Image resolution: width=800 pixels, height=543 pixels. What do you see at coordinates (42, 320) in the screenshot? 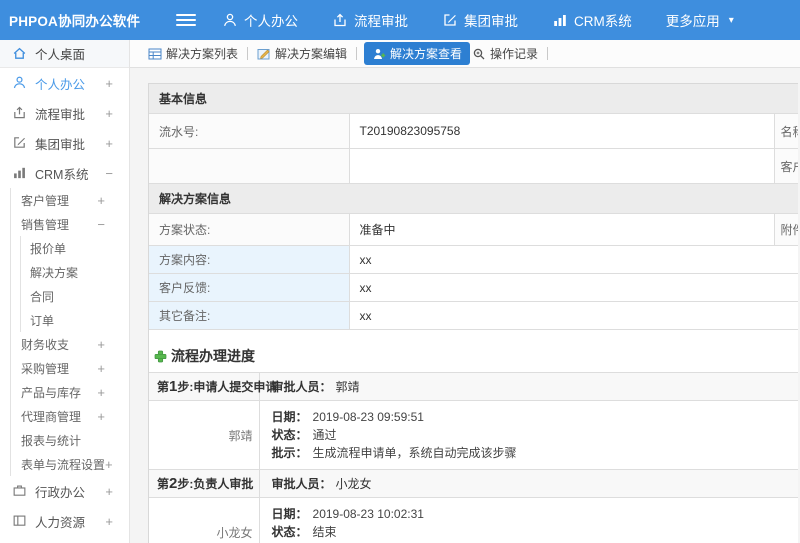
I see `sidebar-item-label: 订单` at bounding box center [42, 320].